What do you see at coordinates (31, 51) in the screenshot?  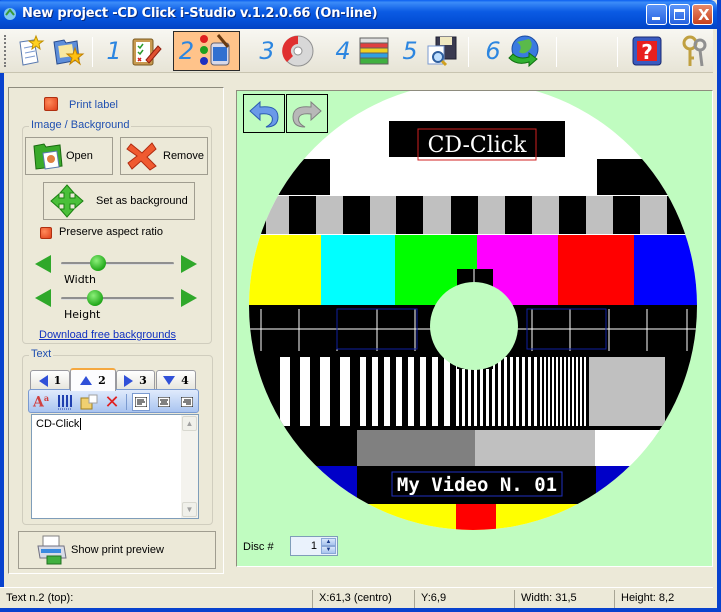 I see `new-project-button` at bounding box center [31, 51].